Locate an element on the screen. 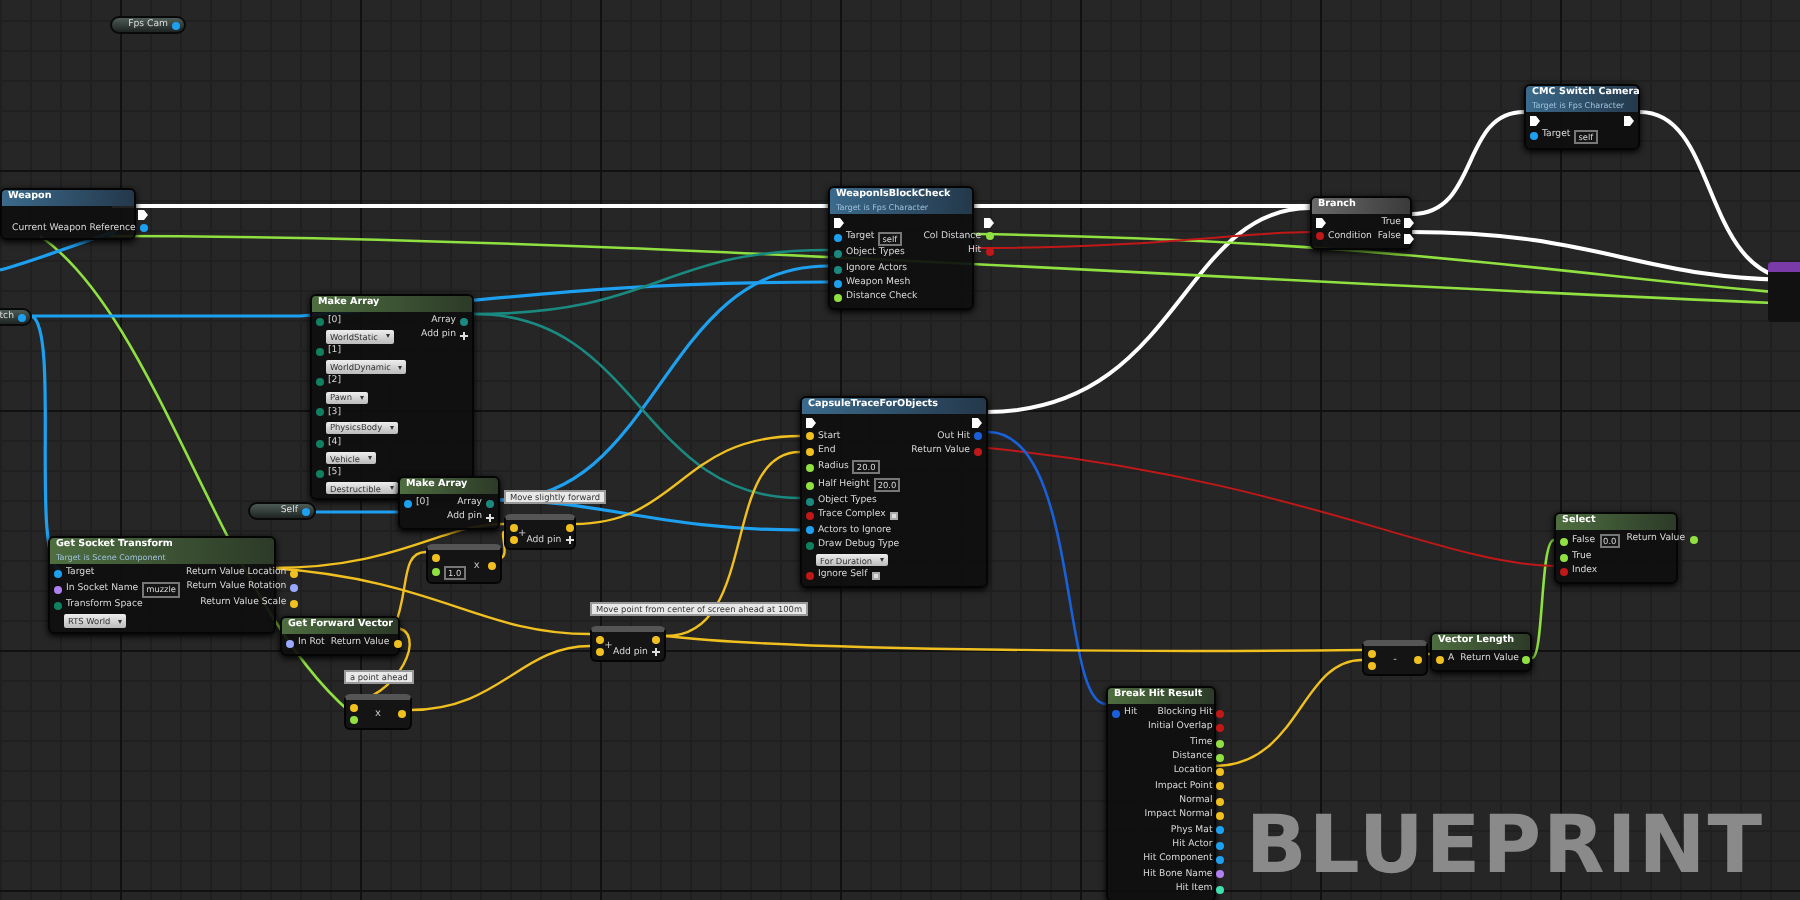  wire is located at coordinates (1468, 163).